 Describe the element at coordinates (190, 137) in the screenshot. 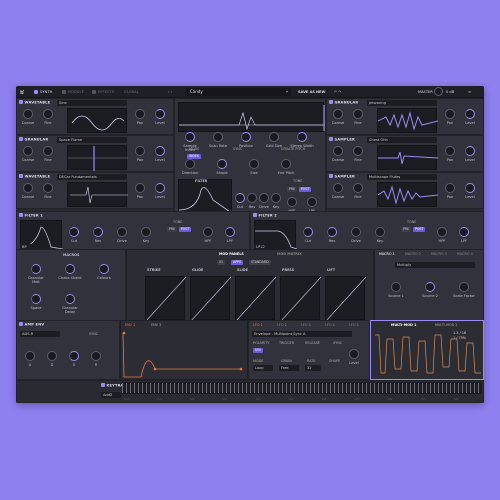

I see `center-sample-index-knob` at that location.